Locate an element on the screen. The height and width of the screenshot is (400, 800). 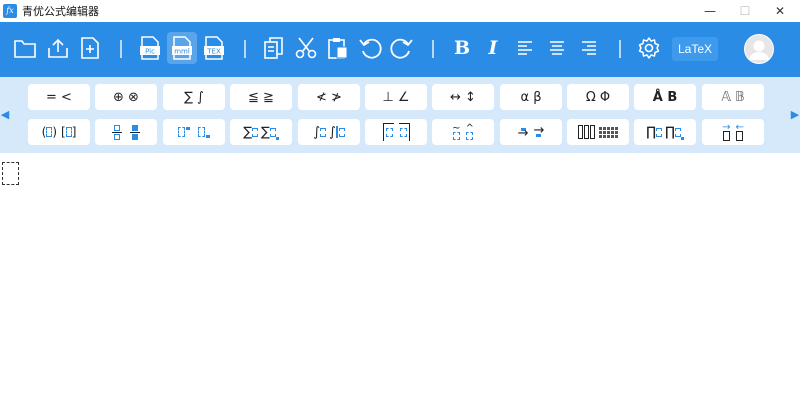
redo-icon is located at coordinates (401, 48).